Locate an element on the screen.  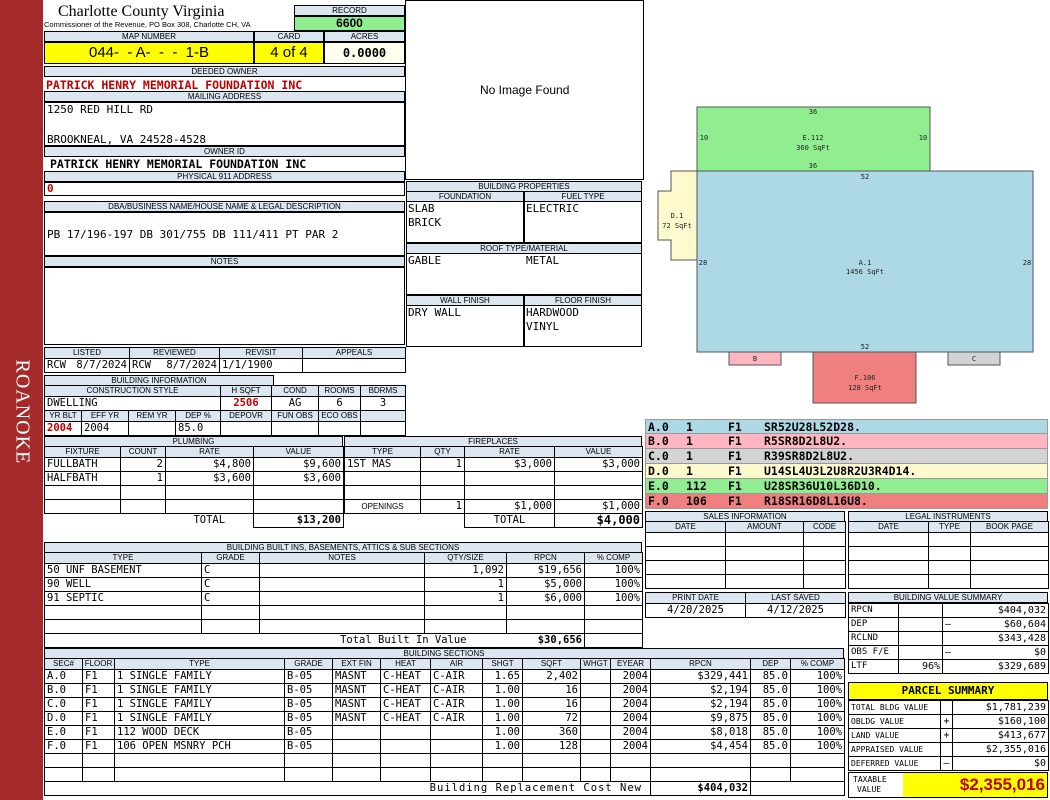
table-row: APPRAISED VALUE $2,355,016 is located at coordinates (948, 749).